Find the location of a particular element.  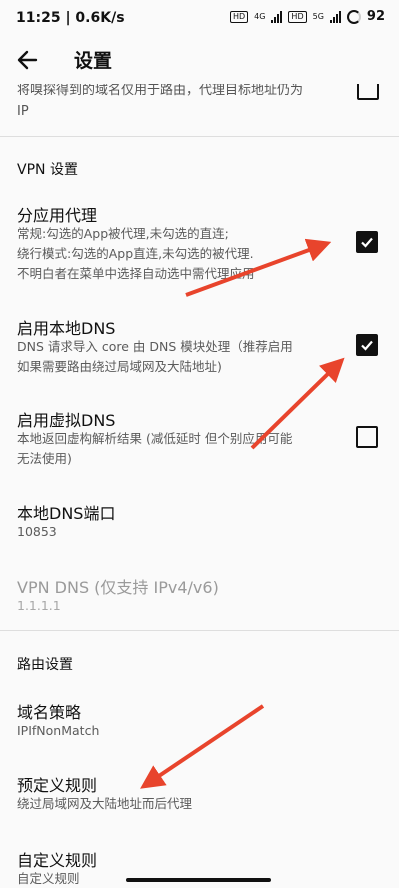

status-icons: HD 4G HD 5G 92 is located at coordinates (307, 16).